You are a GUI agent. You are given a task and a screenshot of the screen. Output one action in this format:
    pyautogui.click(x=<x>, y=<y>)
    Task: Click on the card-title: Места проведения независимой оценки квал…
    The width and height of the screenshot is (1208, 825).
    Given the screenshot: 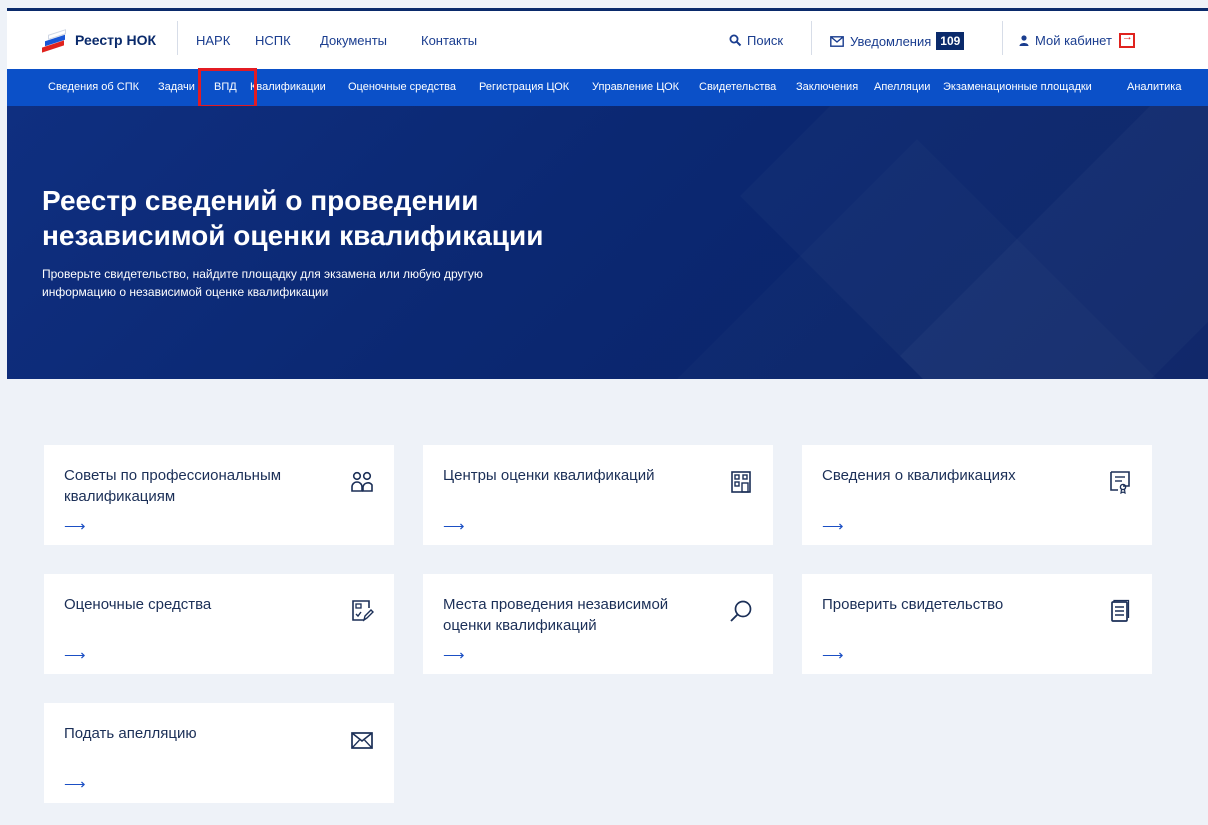 What is the action you would take?
    pyautogui.click(x=556, y=615)
    